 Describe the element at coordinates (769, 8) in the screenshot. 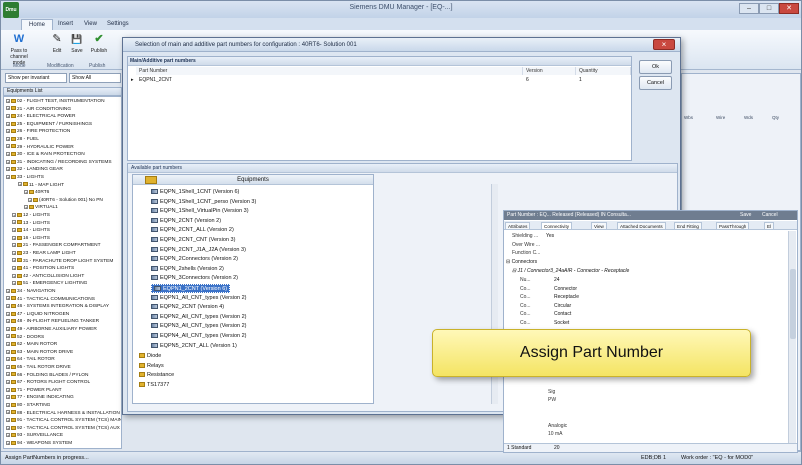

I see `maximize-button: □` at that location.